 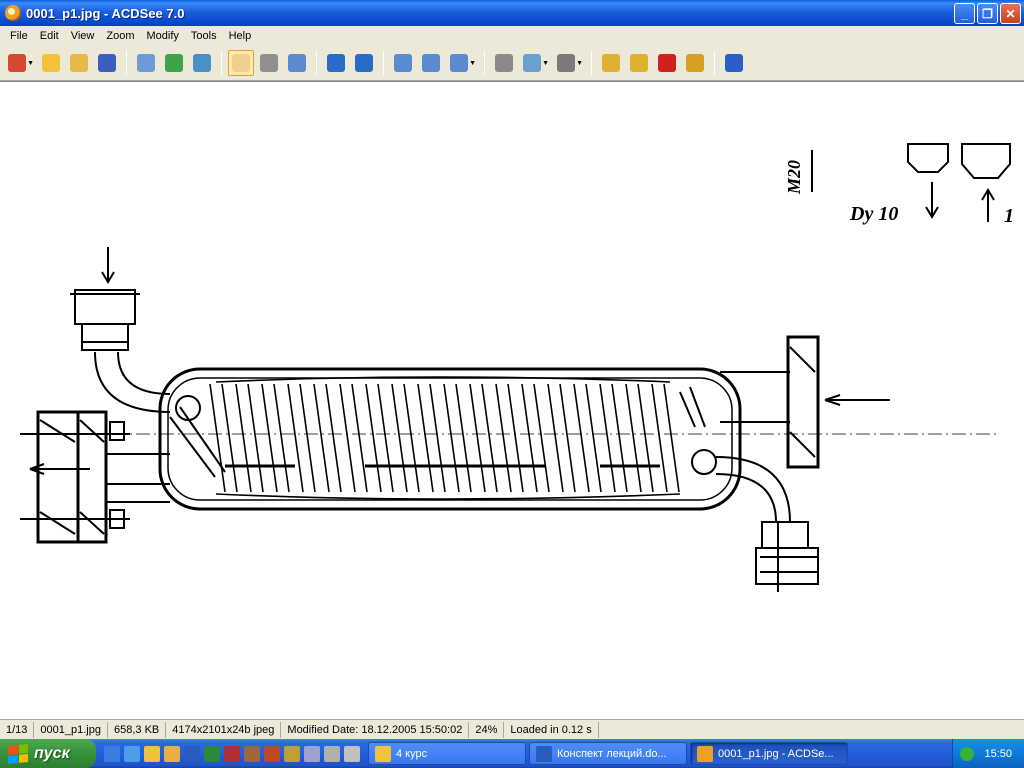 What do you see at coordinates (120, 36) in the screenshot?
I see `menu-zoom: Zoom` at bounding box center [120, 36].